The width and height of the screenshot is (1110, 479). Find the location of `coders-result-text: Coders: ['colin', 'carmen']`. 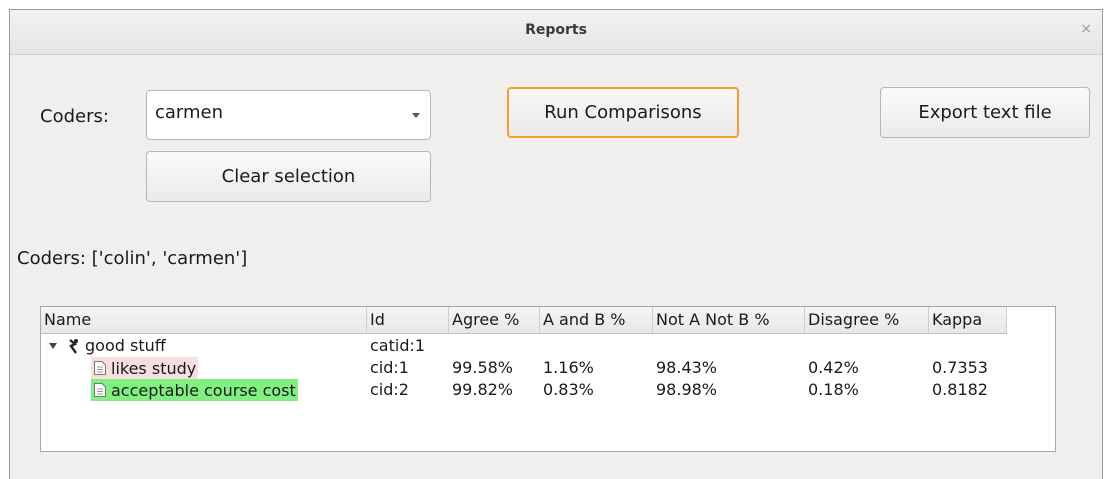

coders-result-text: Coders: ['colin', 'carmen'] is located at coordinates (132, 258).